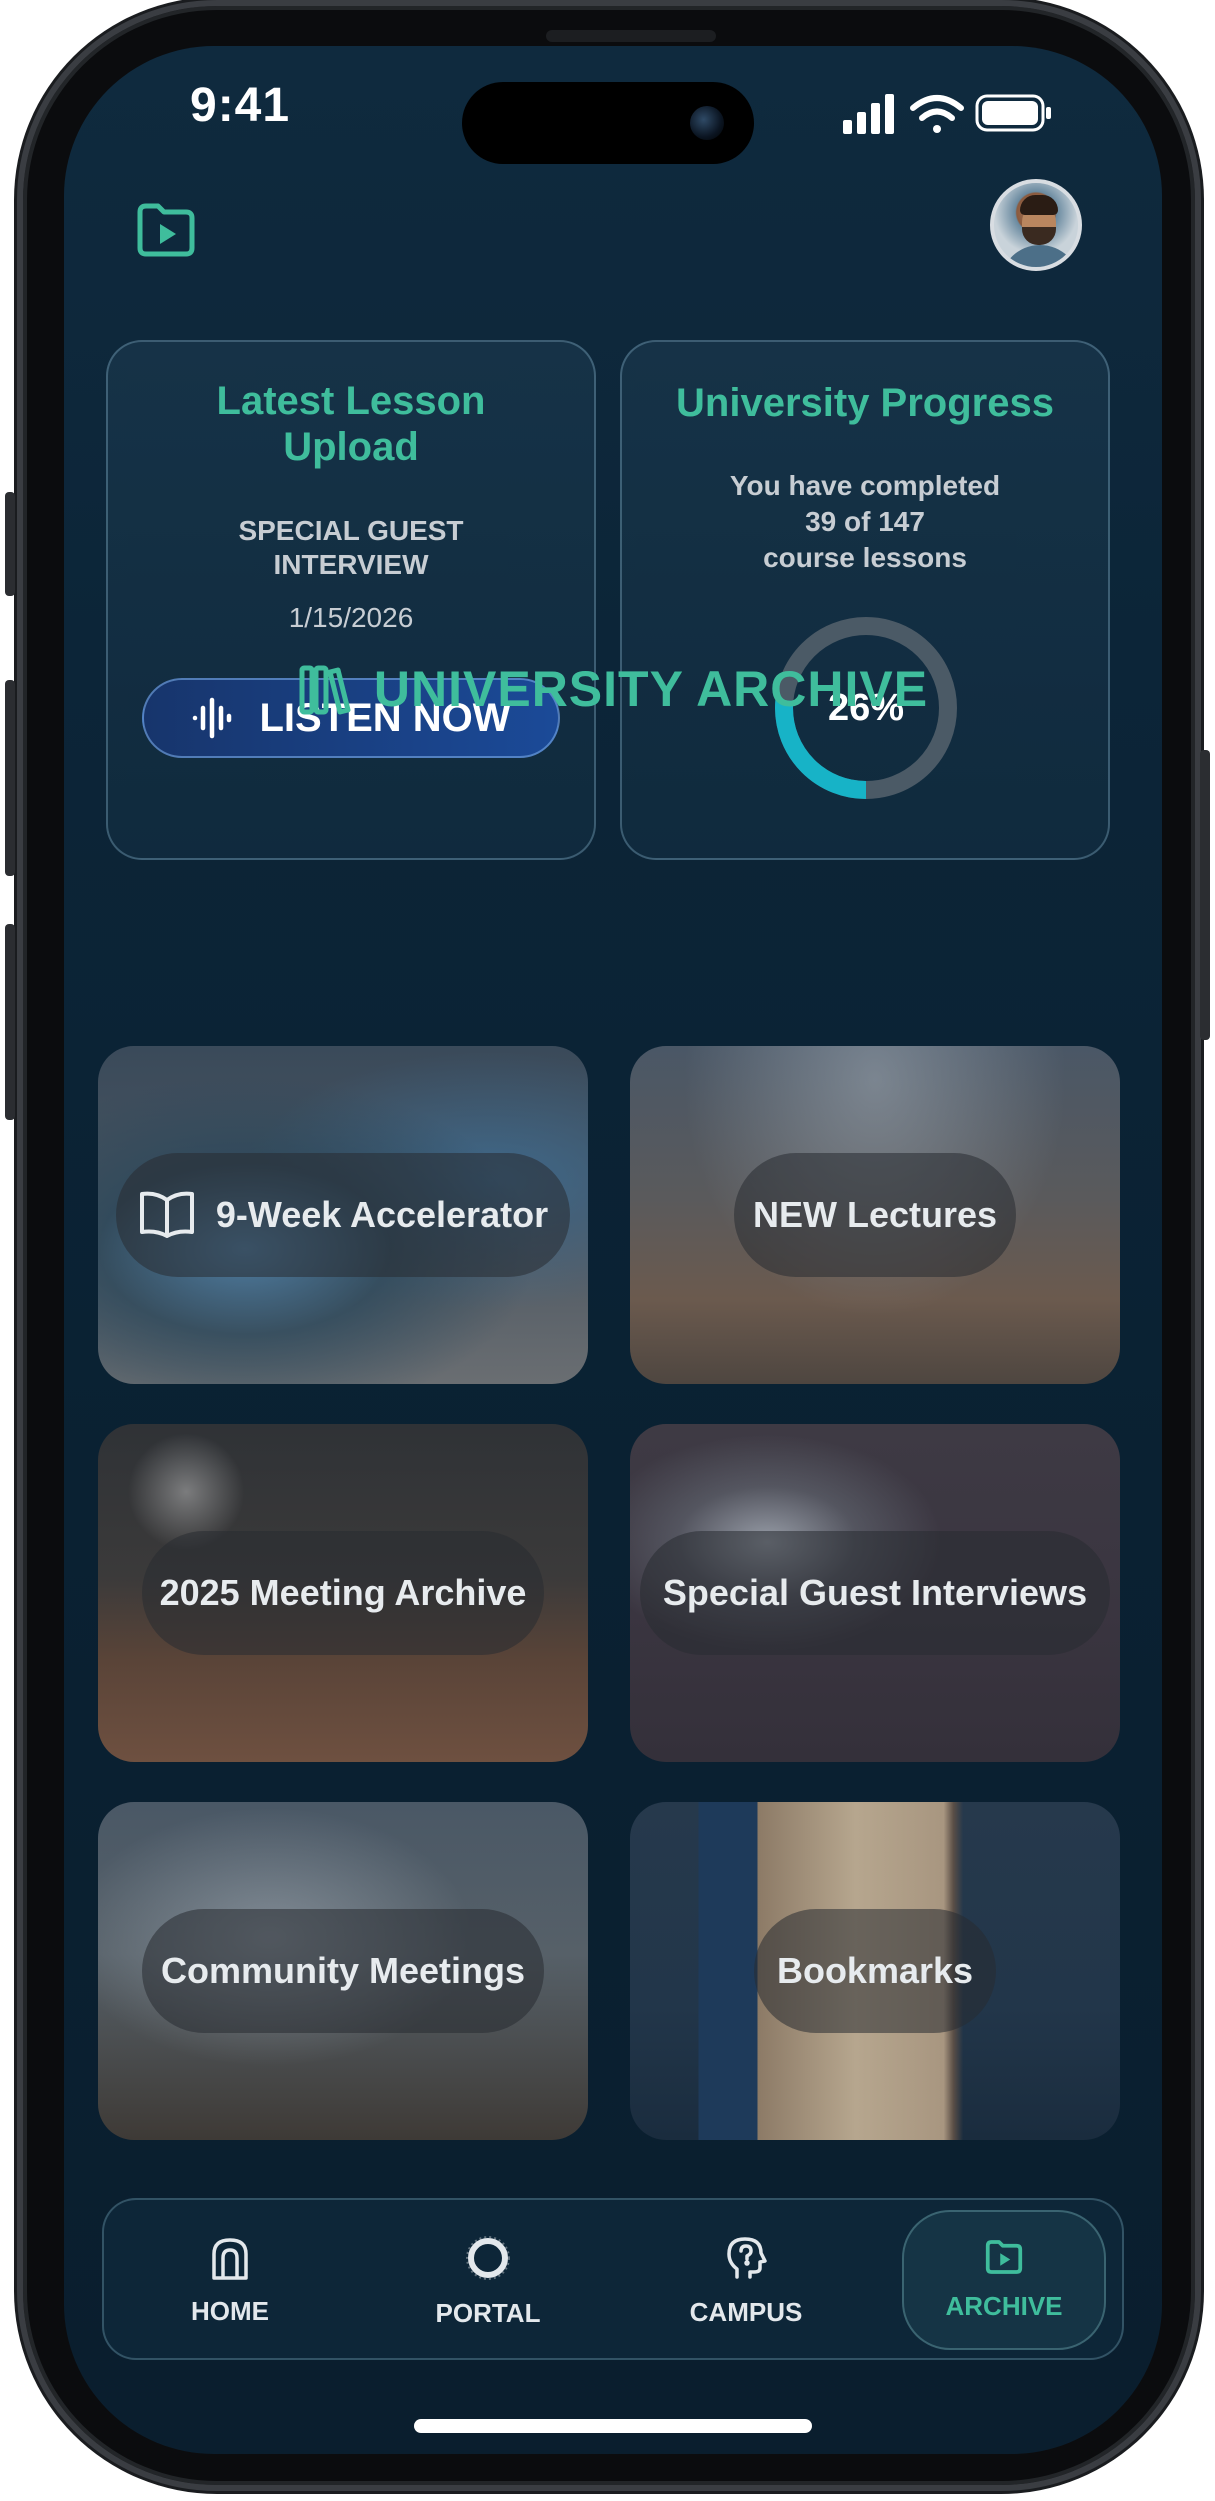 The width and height of the screenshot is (1215, 2501). I want to click on tile-title: 9-Week Accelerator, so click(382, 1214).